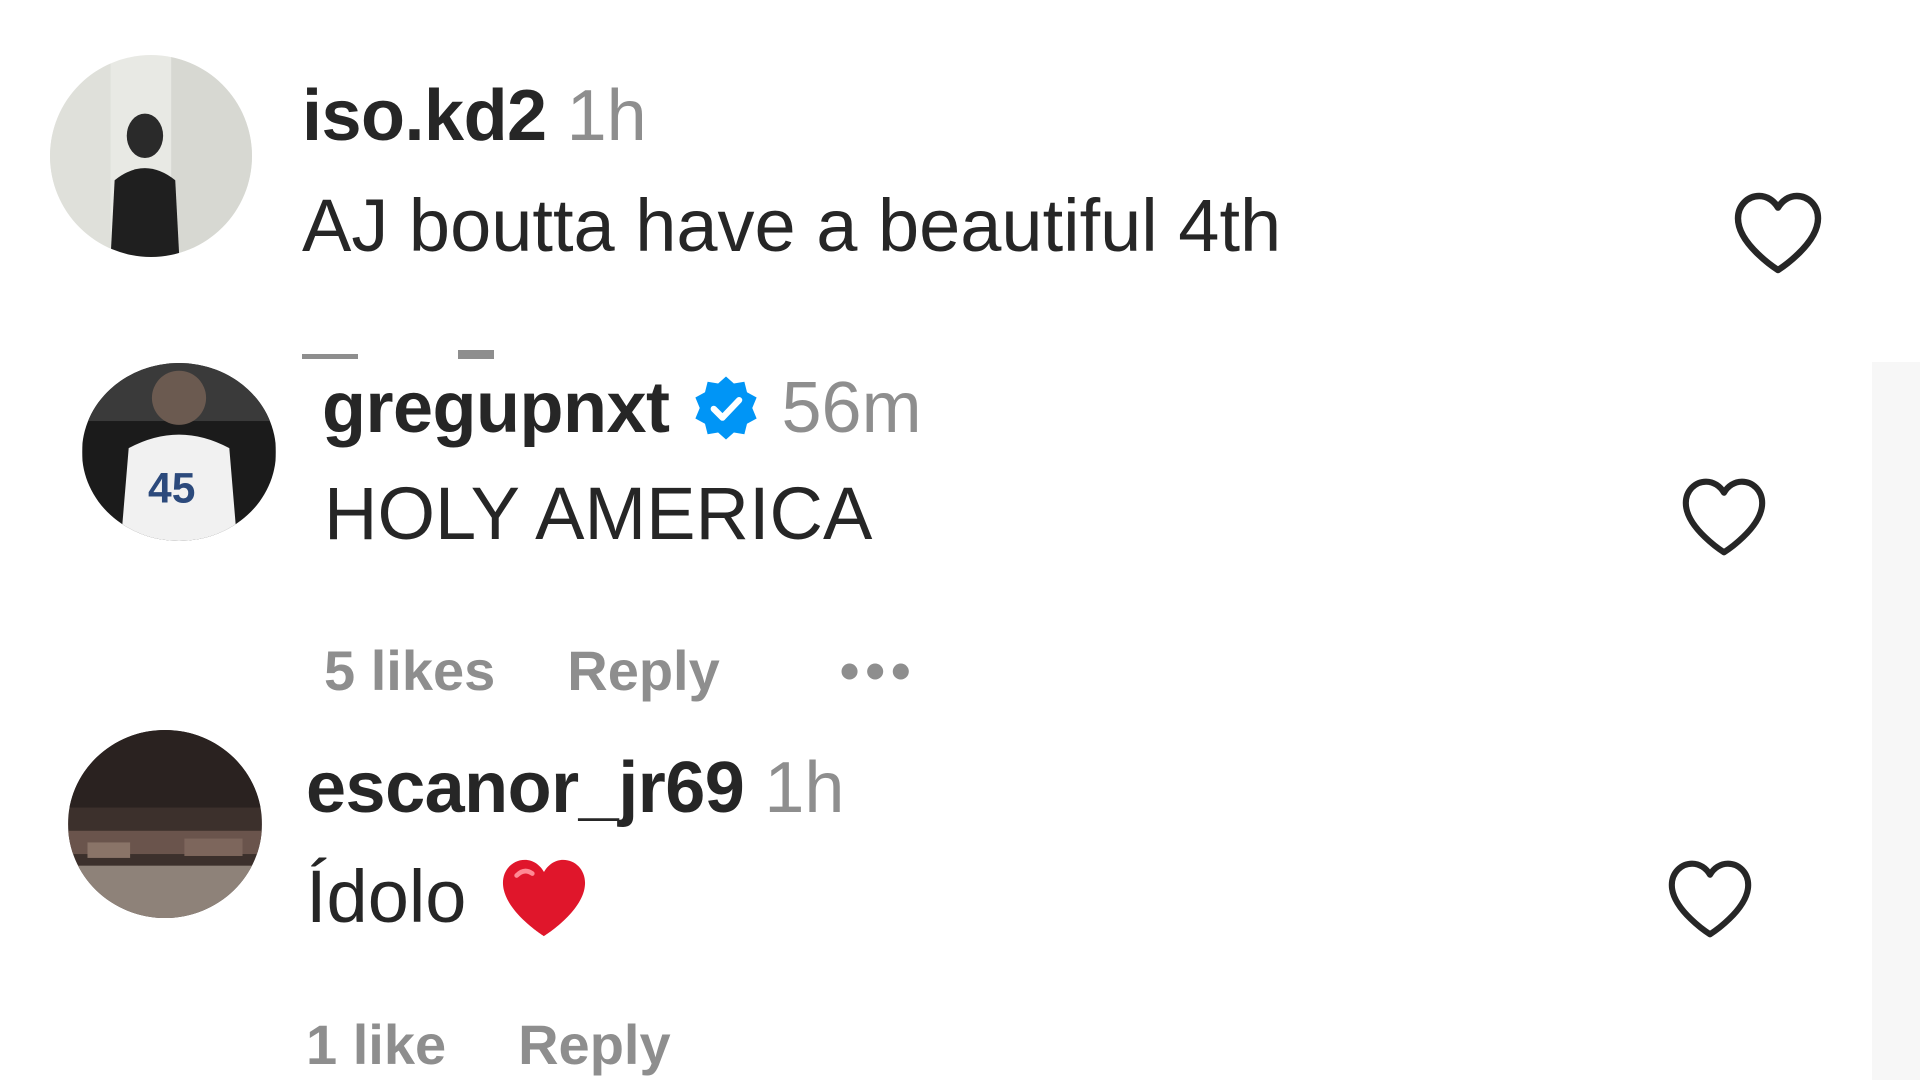 This screenshot has height=1080, width=1920. Describe the element at coordinates (851, 408) in the screenshot. I see `timestamp: 56m` at that location.